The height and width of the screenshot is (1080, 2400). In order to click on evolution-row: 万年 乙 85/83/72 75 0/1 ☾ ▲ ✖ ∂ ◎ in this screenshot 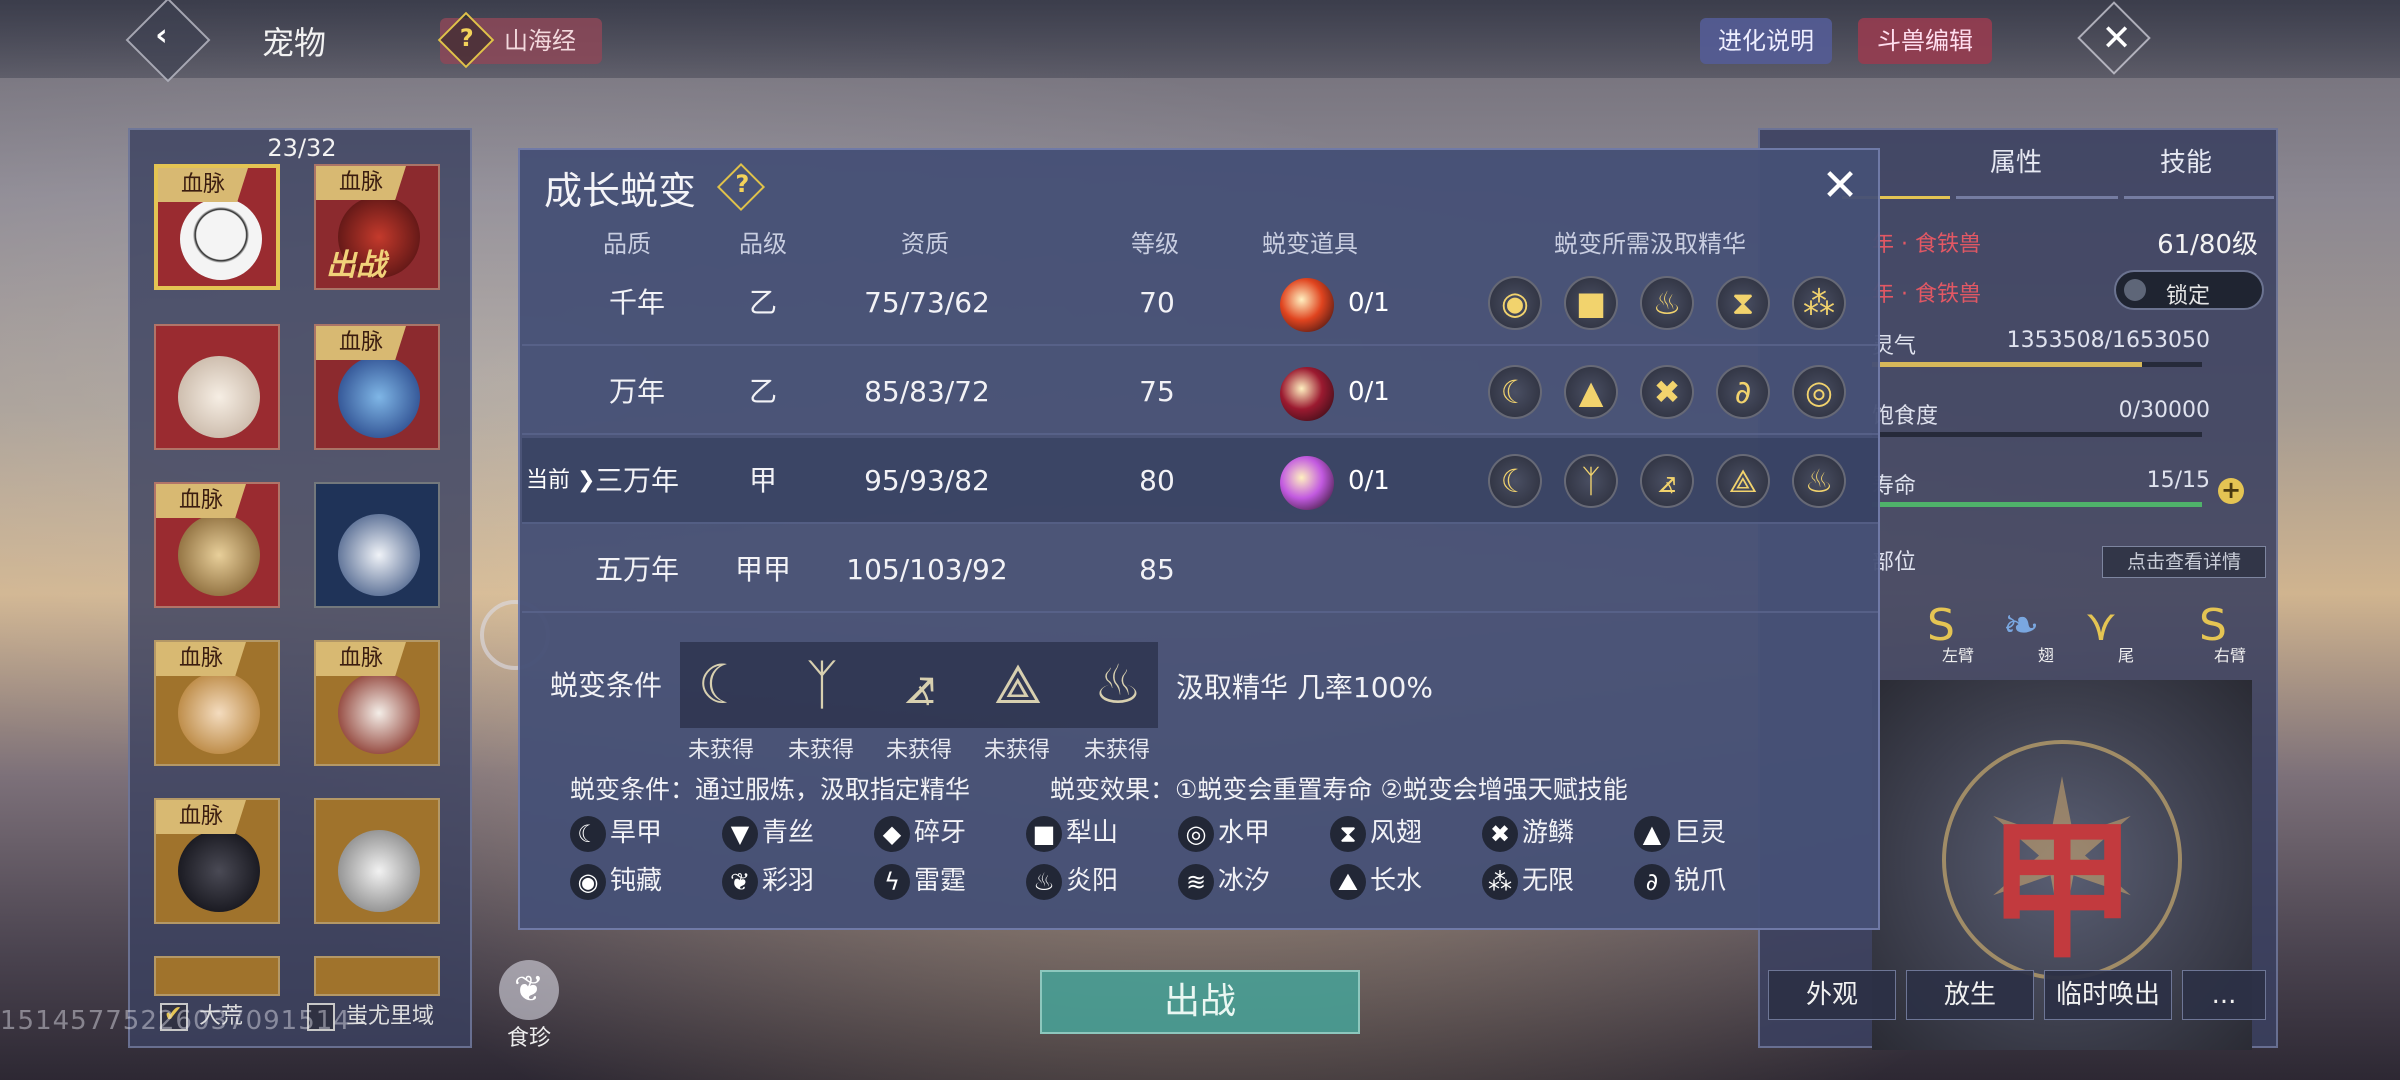, I will do `click(1200, 392)`.